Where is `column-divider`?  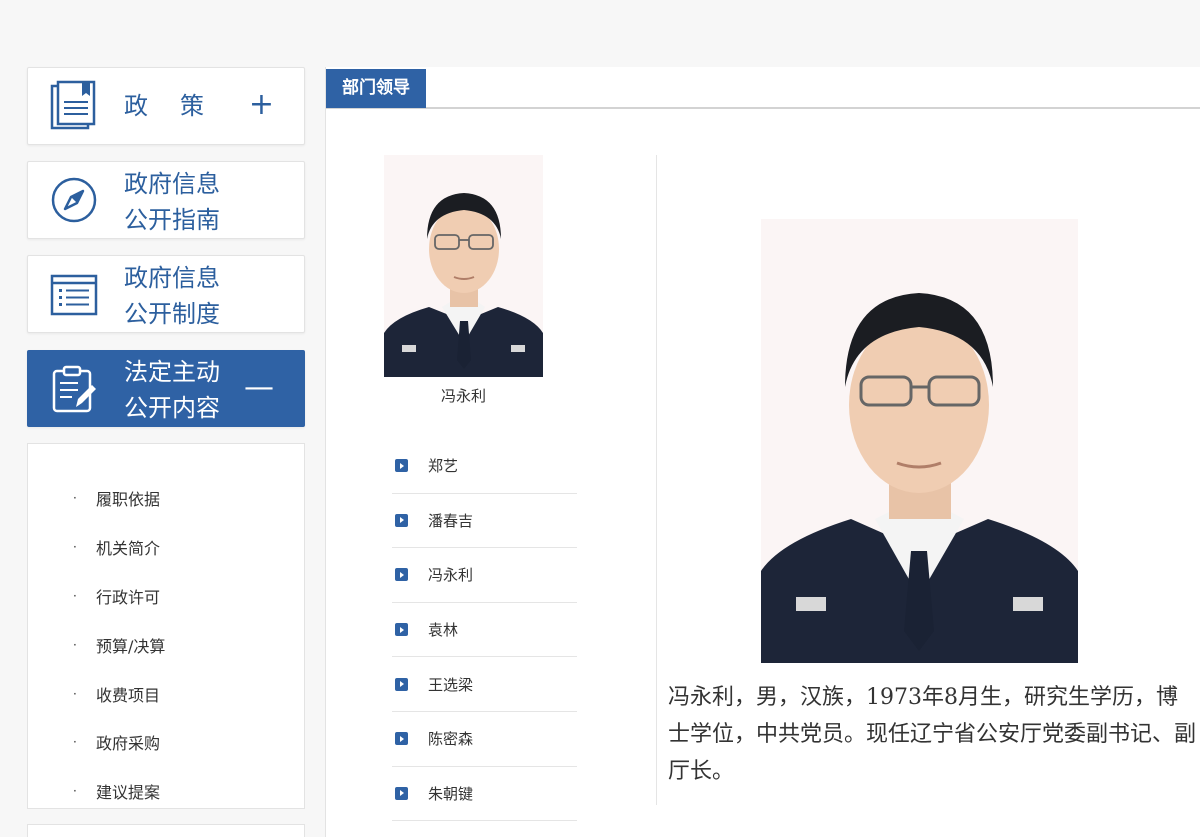 column-divider is located at coordinates (656, 480).